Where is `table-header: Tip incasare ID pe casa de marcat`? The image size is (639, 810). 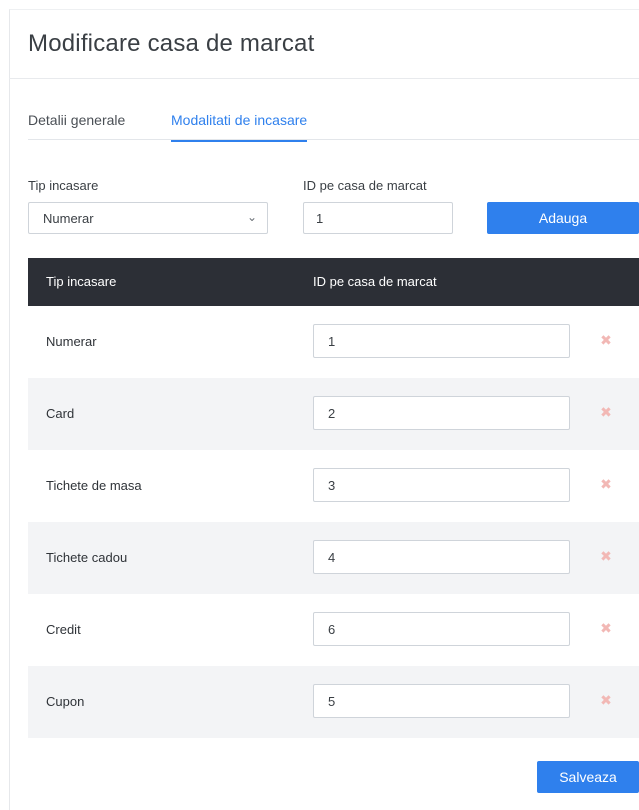 table-header: Tip incasare ID pe casa de marcat is located at coordinates (333, 282).